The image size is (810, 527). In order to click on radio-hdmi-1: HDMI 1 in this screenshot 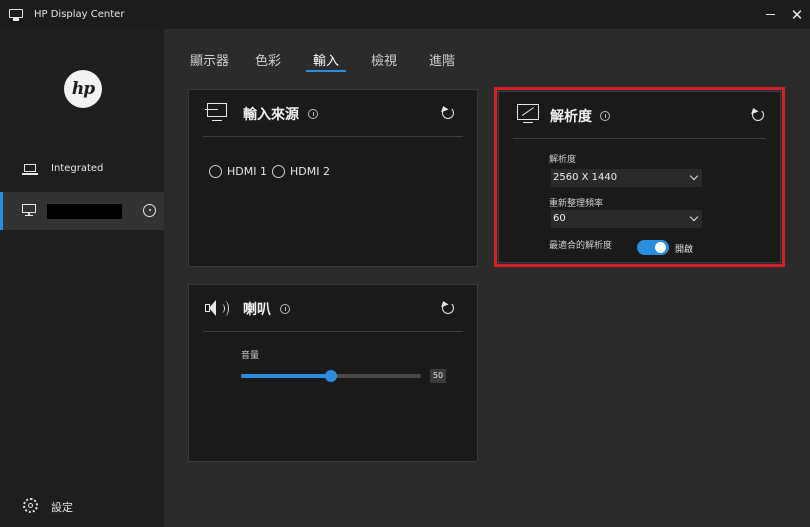, I will do `click(238, 171)`.